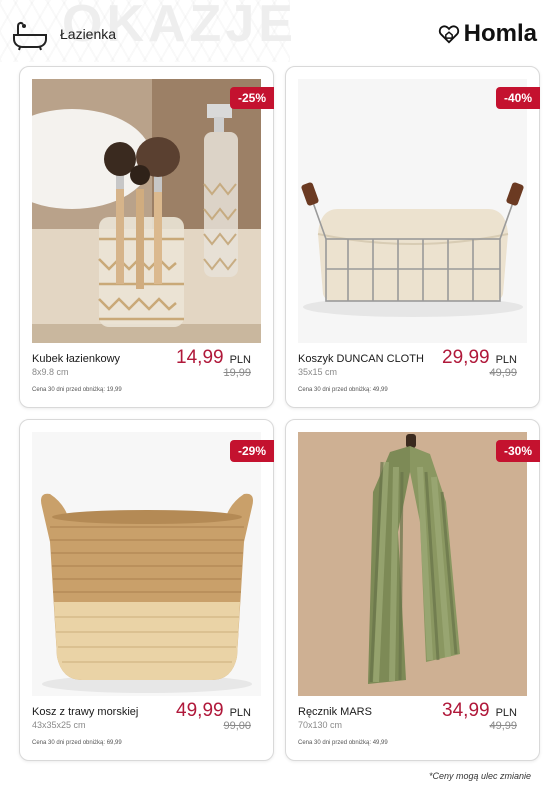 This screenshot has height=800, width=557. I want to click on product-name: Koszyk DUNCAN CLOTH, so click(361, 359).